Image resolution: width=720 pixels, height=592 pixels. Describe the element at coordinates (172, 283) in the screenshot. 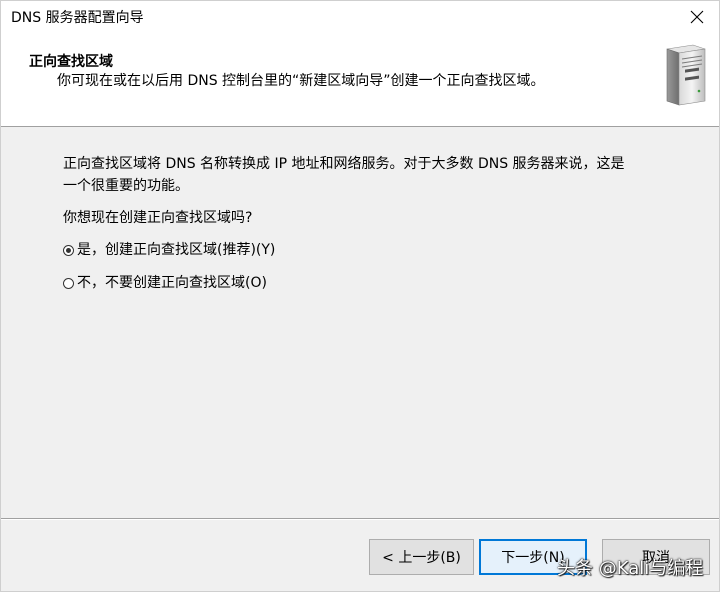

I see `radio-label-no: 不，不要创建正向查找区域(O)` at that location.